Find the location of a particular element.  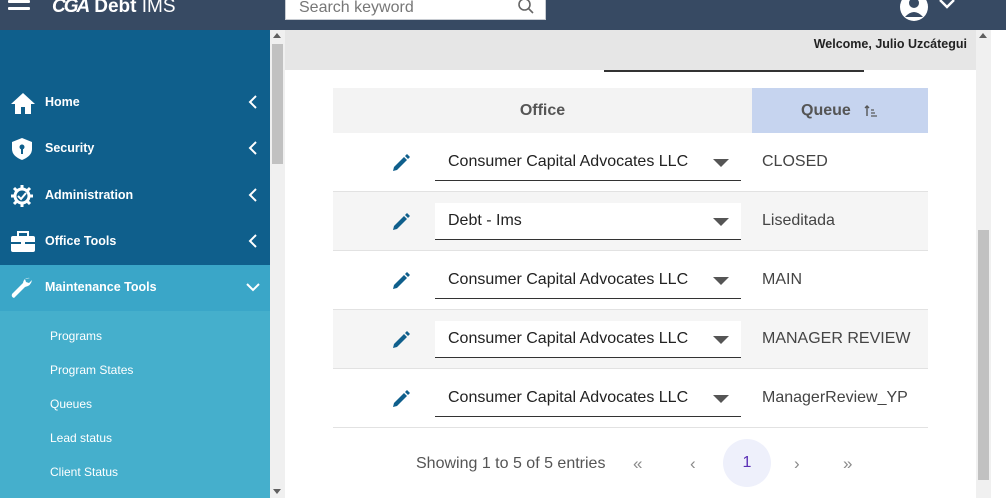

sidebar-item-label: Maintenance Tools is located at coordinates (101, 287).